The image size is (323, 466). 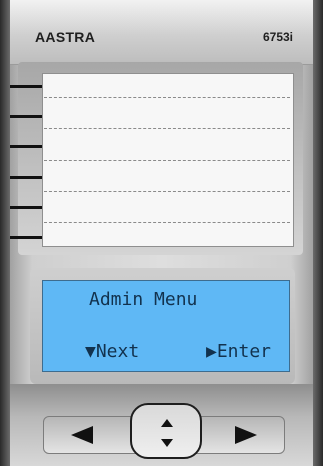 I want to click on nav-up-down-button, so click(x=166, y=431).